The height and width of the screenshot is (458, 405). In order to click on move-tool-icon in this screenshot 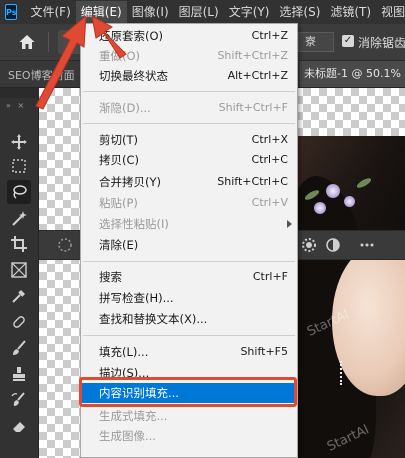, I will do `click(19, 142)`.